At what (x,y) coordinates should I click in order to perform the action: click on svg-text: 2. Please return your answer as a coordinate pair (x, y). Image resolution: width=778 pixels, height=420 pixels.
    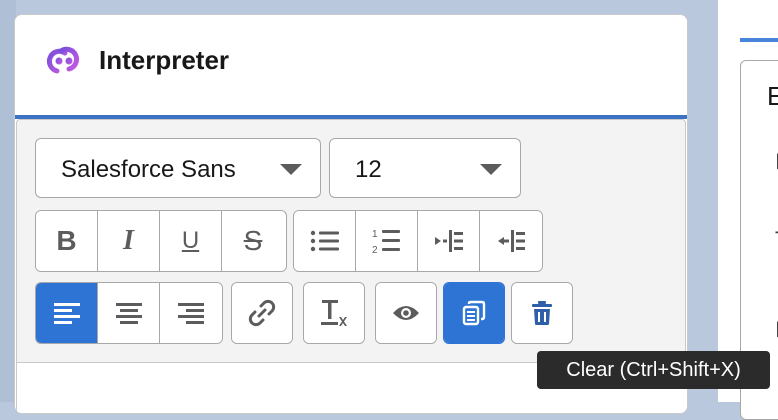
    Looking at the image, I should click on (375, 250).